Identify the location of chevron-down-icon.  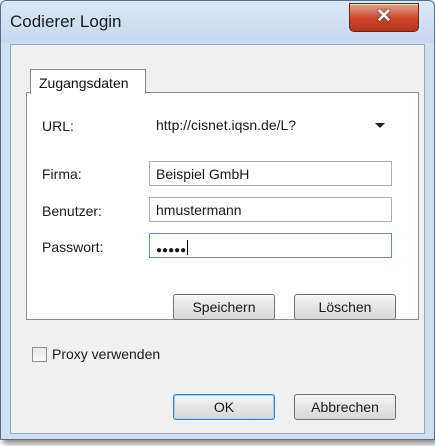
(380, 125).